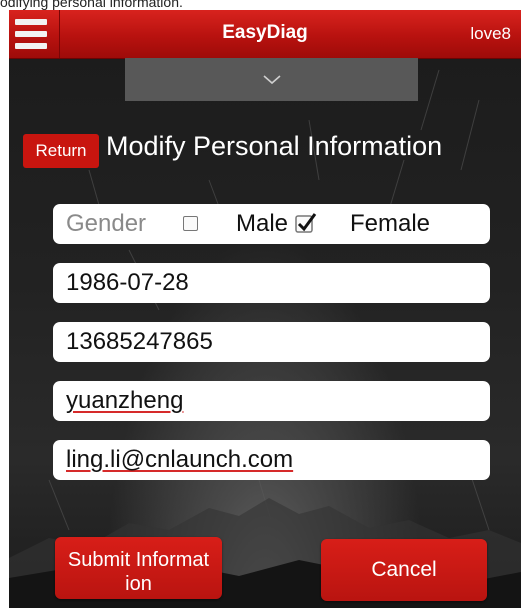 This screenshot has height=608, width=531. Describe the element at coordinates (127, 282) in the screenshot. I see `birthday-value: 1986-07-28` at that location.